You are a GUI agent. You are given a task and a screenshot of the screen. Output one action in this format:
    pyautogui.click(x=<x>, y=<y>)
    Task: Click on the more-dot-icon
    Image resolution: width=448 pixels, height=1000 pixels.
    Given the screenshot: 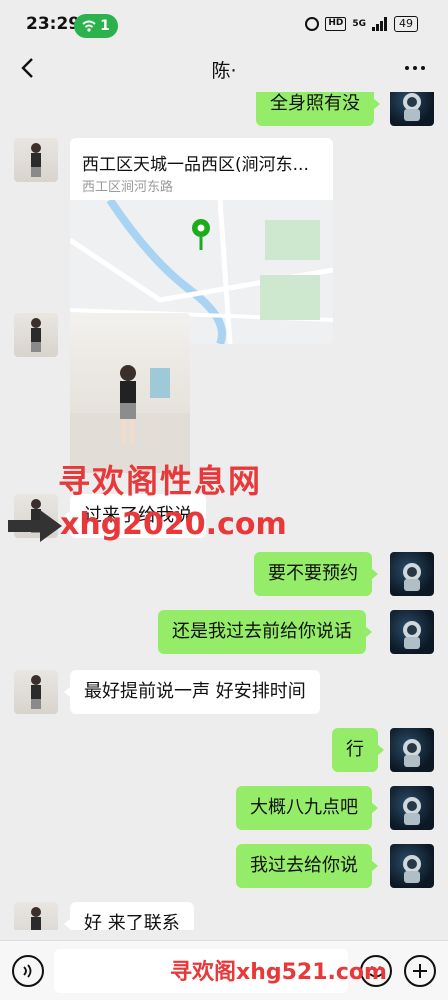 What is the action you would take?
    pyautogui.click(x=407, y=68)
    